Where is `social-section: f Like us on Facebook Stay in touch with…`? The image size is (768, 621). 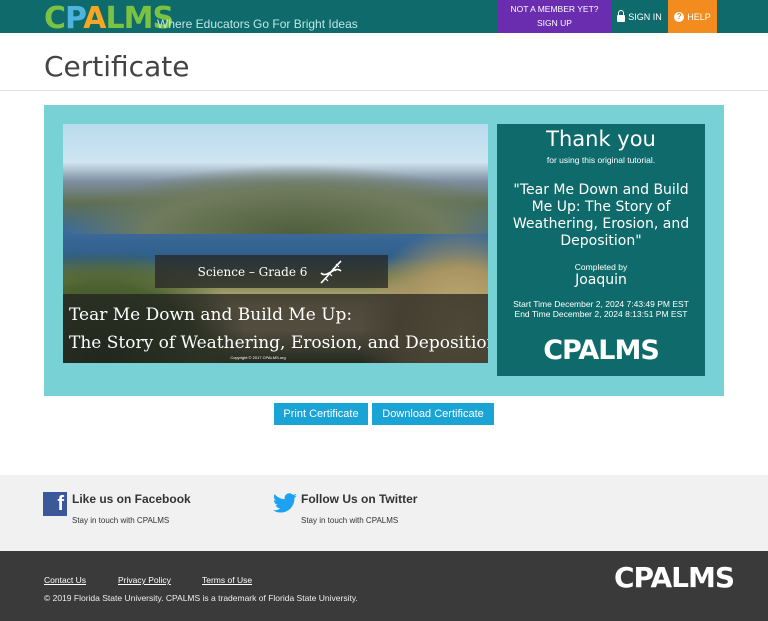
social-section: f Like us on Facebook Stay in touch with… is located at coordinates (384, 513).